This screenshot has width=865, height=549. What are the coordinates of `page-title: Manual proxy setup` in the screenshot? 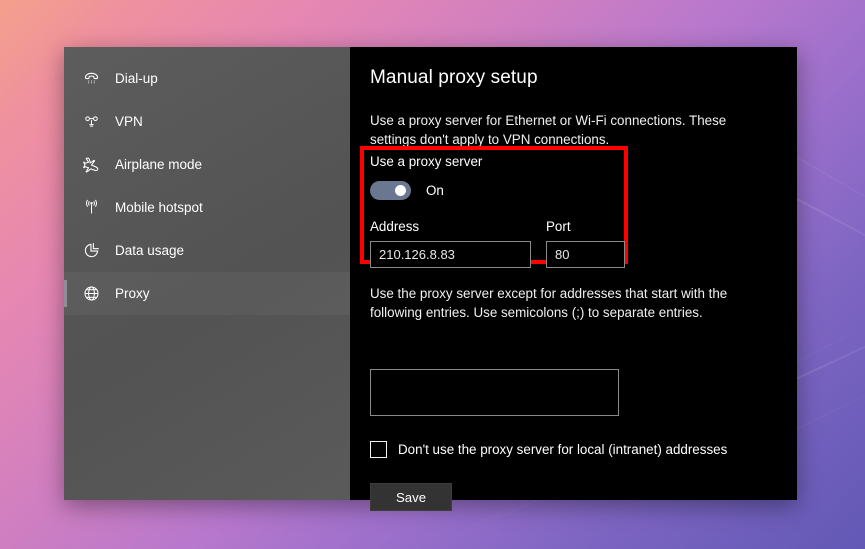 It's located at (454, 77).